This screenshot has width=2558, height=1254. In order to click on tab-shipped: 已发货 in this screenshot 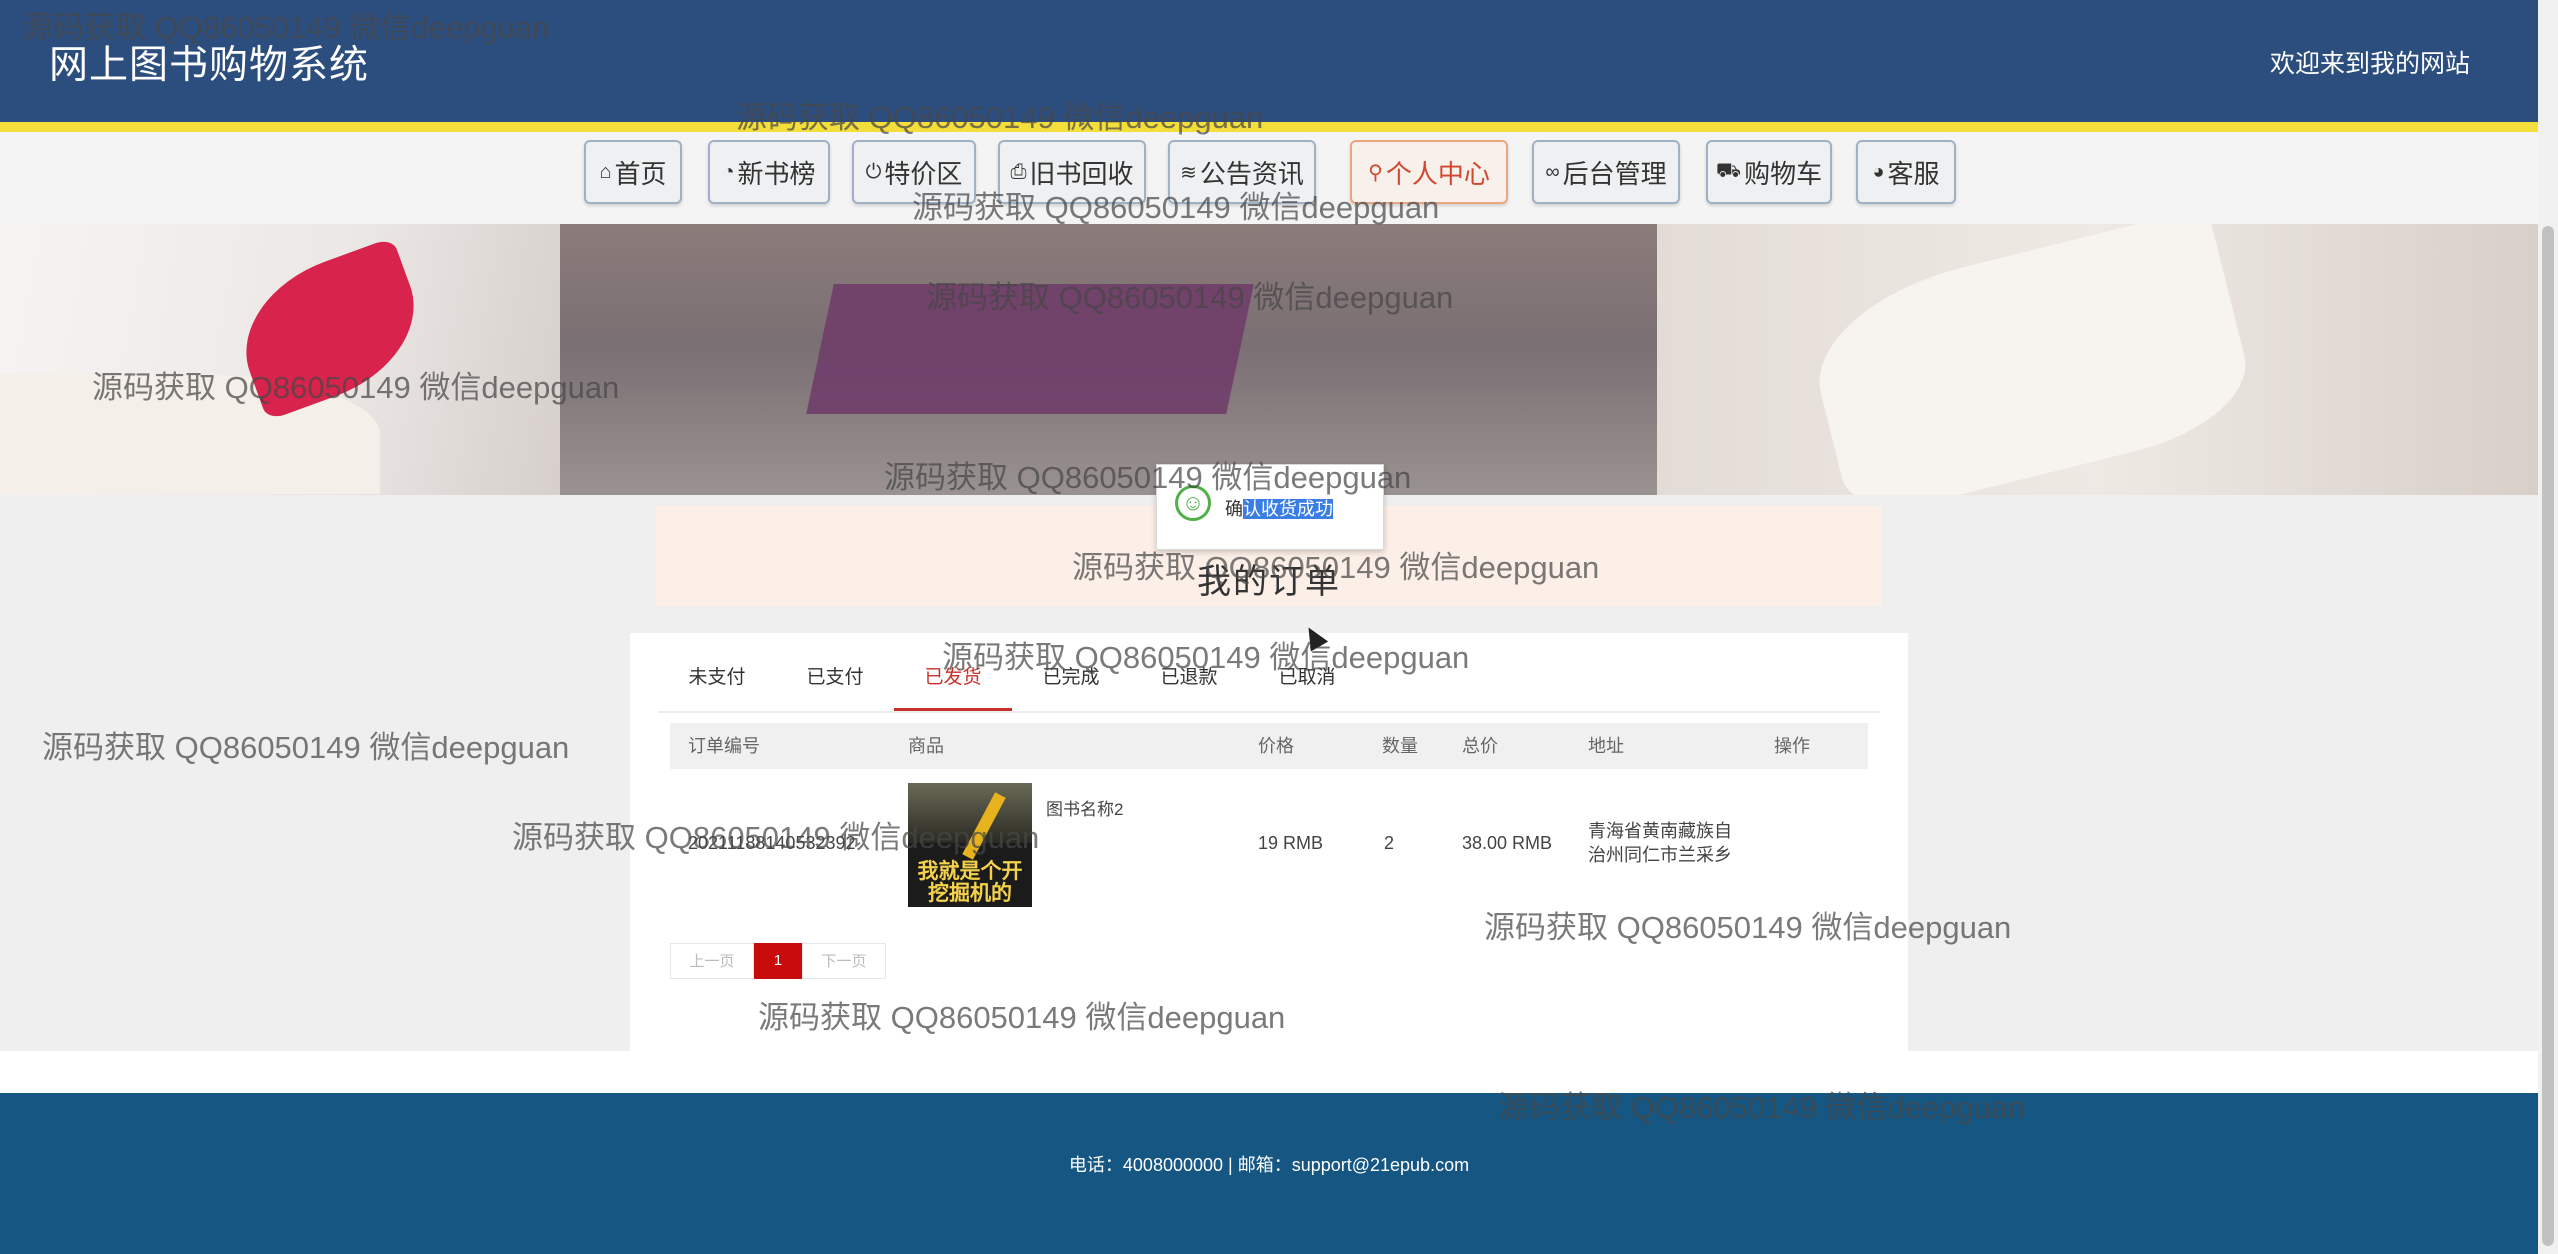, I will do `click(953, 679)`.